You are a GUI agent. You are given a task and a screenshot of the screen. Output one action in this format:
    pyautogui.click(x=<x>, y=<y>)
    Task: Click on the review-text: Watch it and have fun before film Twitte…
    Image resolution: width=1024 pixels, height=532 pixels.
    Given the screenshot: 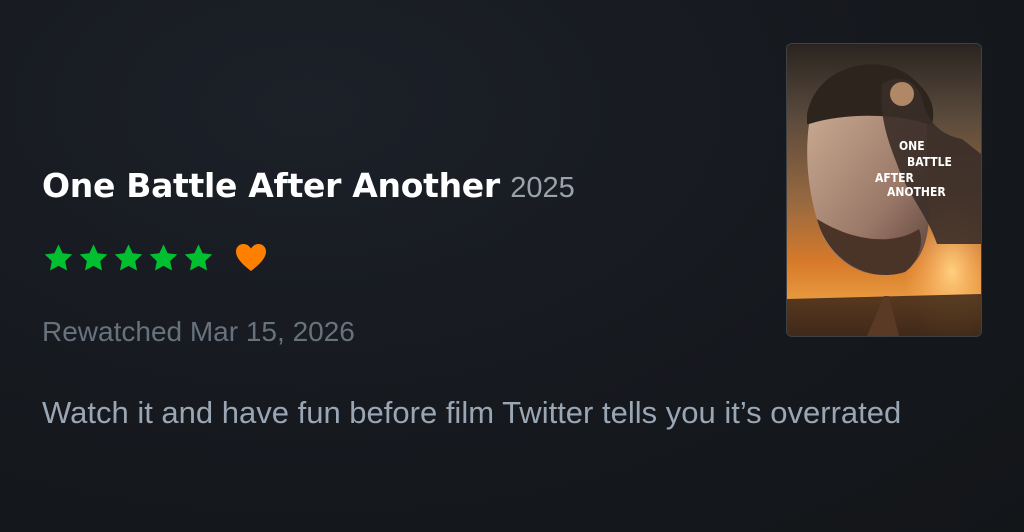 What is the action you would take?
    pyautogui.click(x=472, y=412)
    